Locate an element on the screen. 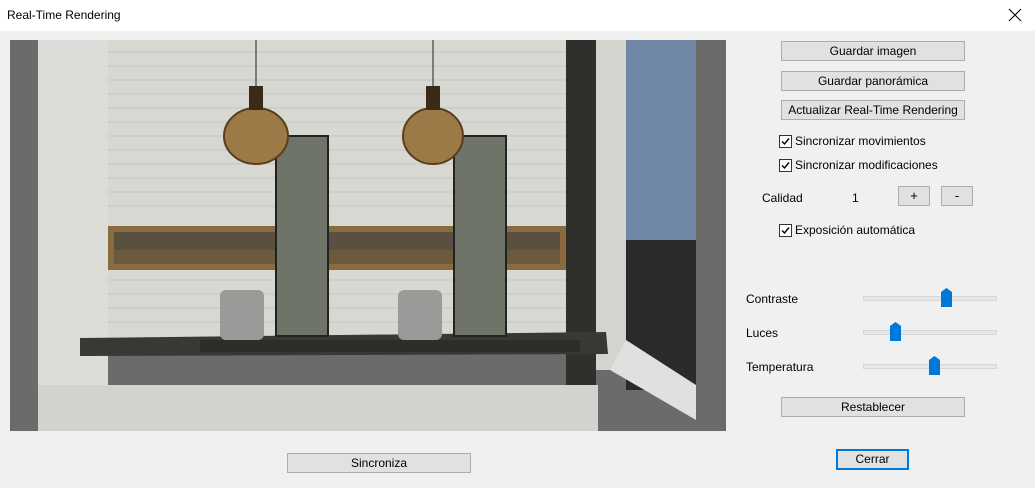 Image resolution: width=1035 pixels, height=488 pixels. close-button: Cerrar is located at coordinates (872, 459).